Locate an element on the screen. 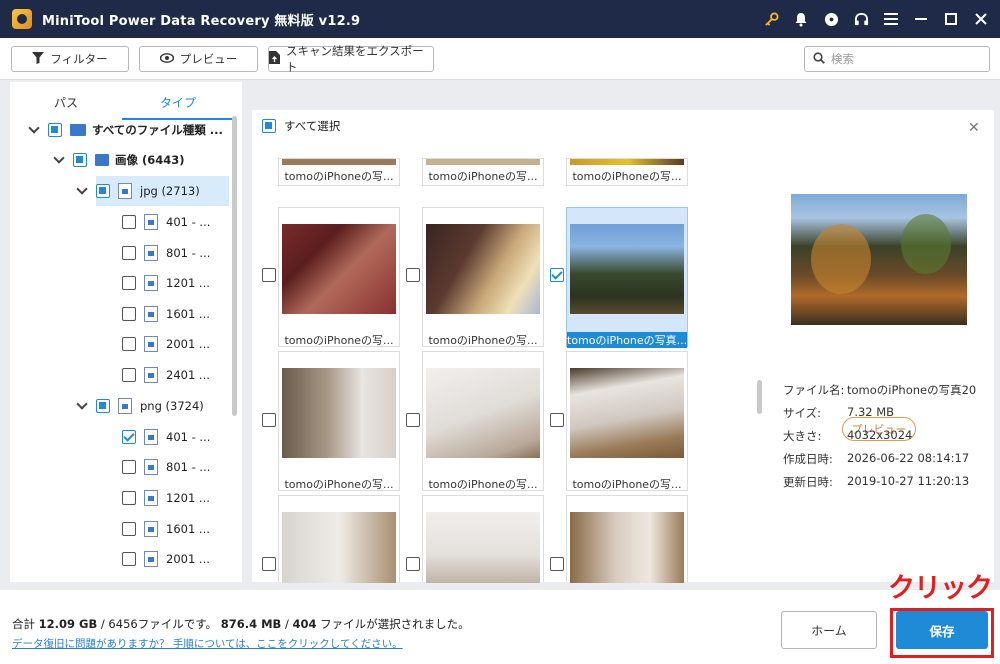  search-box is located at coordinates (897, 59).